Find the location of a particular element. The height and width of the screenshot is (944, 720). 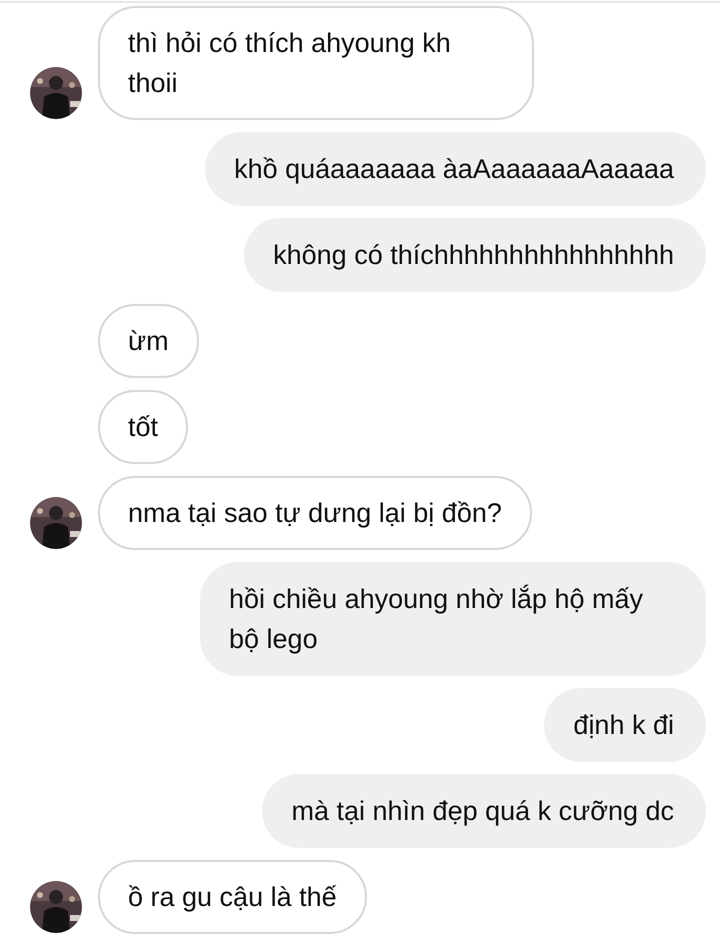

received-message: ừm is located at coordinates (148, 341).